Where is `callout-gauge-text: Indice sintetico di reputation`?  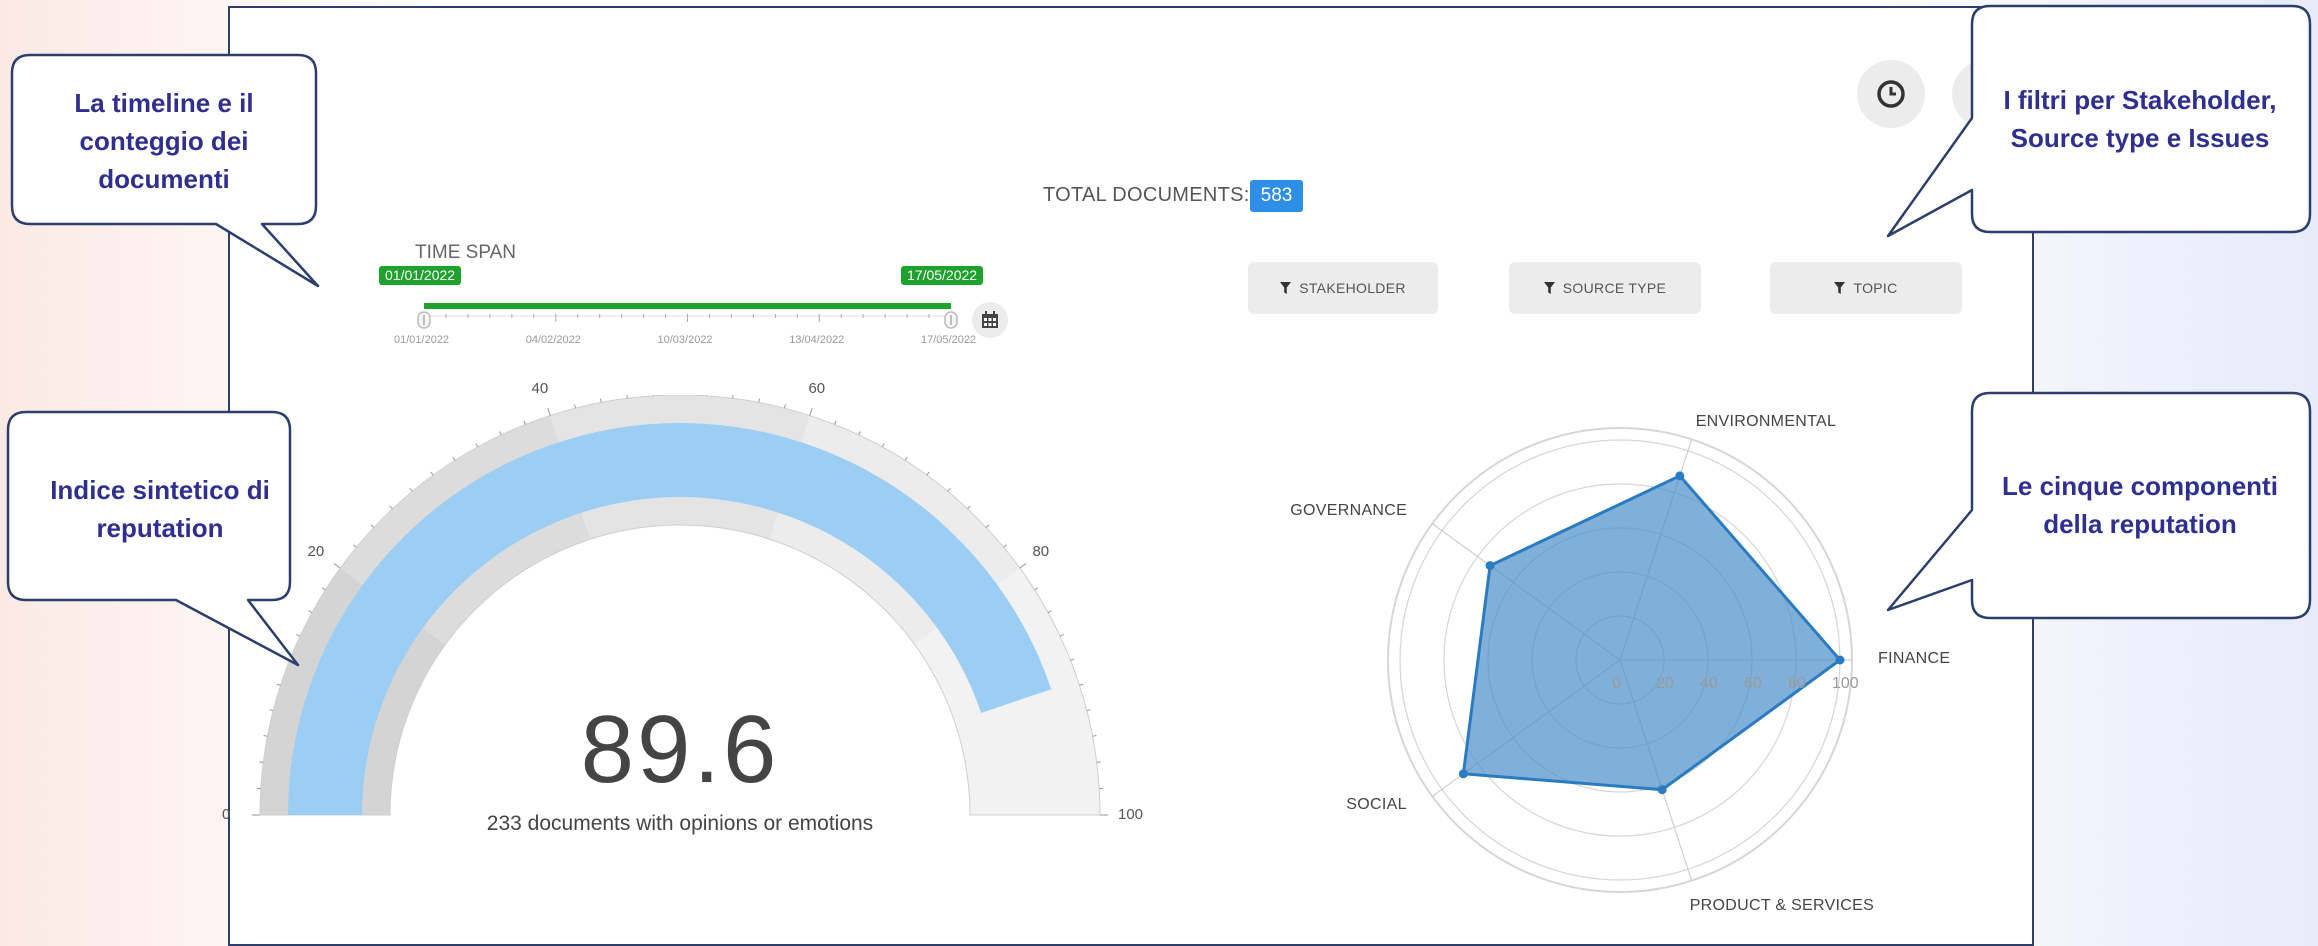 callout-gauge-text: Indice sintetico di reputation is located at coordinates (160, 509).